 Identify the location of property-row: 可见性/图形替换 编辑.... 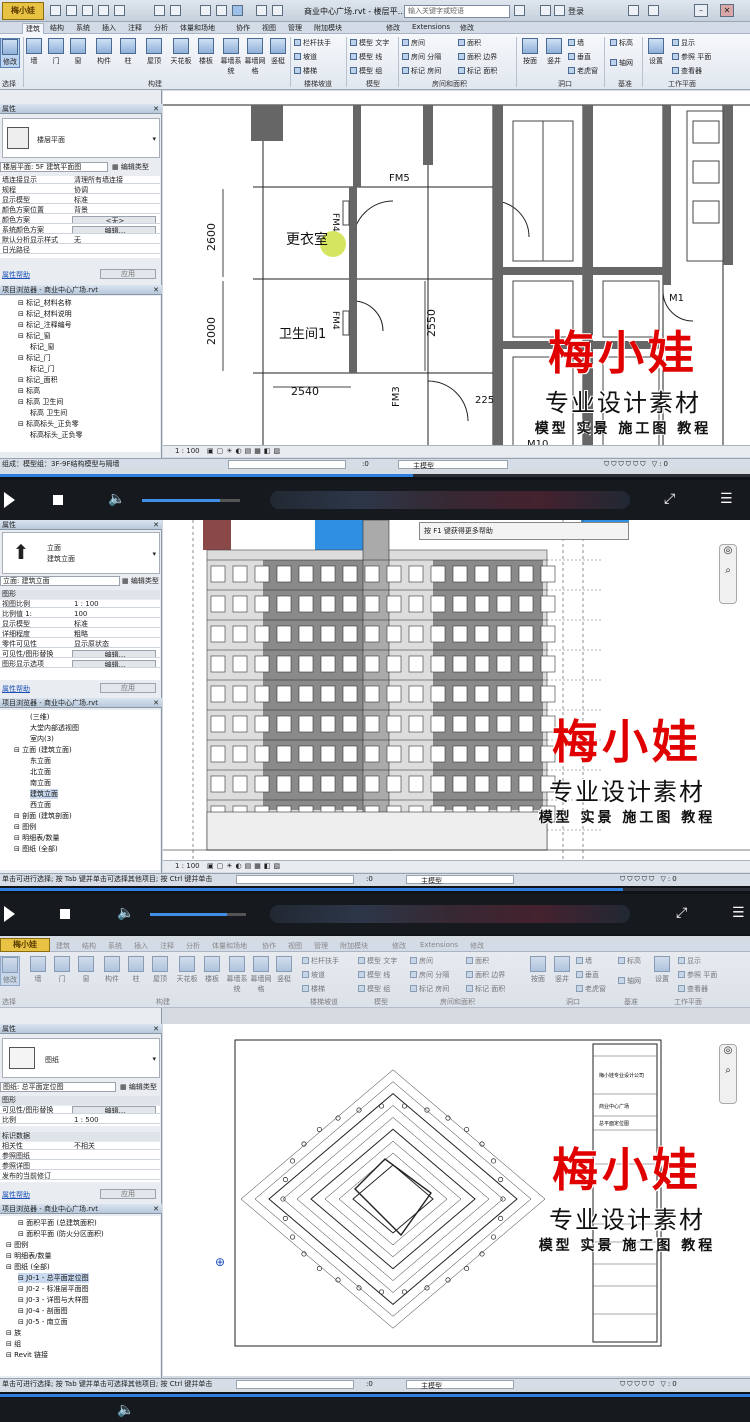
(80, 654).